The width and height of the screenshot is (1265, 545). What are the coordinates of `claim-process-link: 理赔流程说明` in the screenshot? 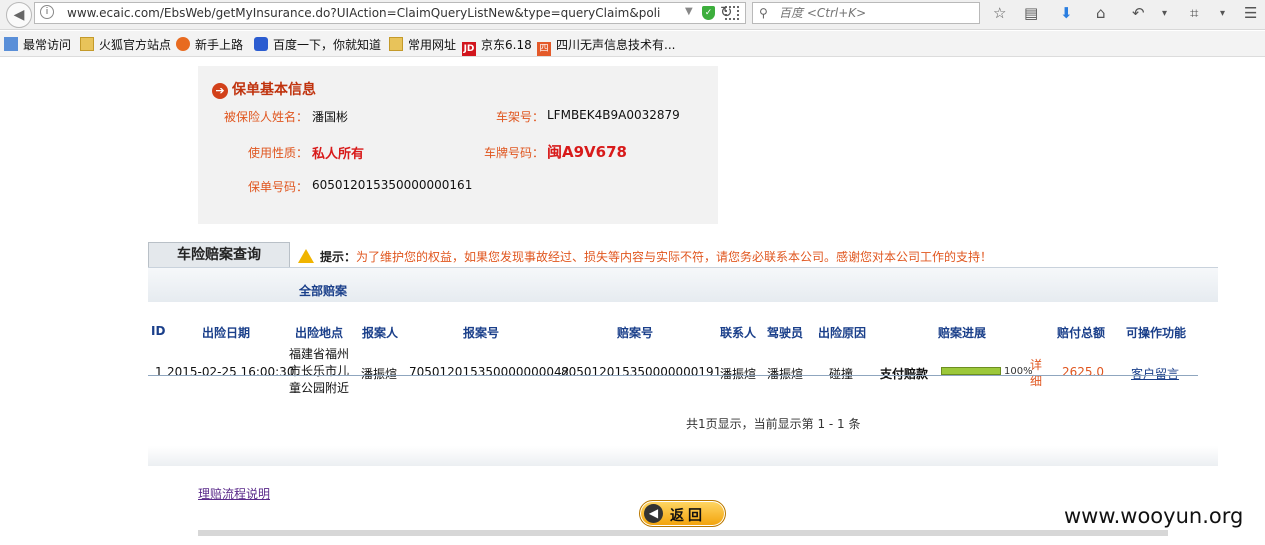 It's located at (234, 493).